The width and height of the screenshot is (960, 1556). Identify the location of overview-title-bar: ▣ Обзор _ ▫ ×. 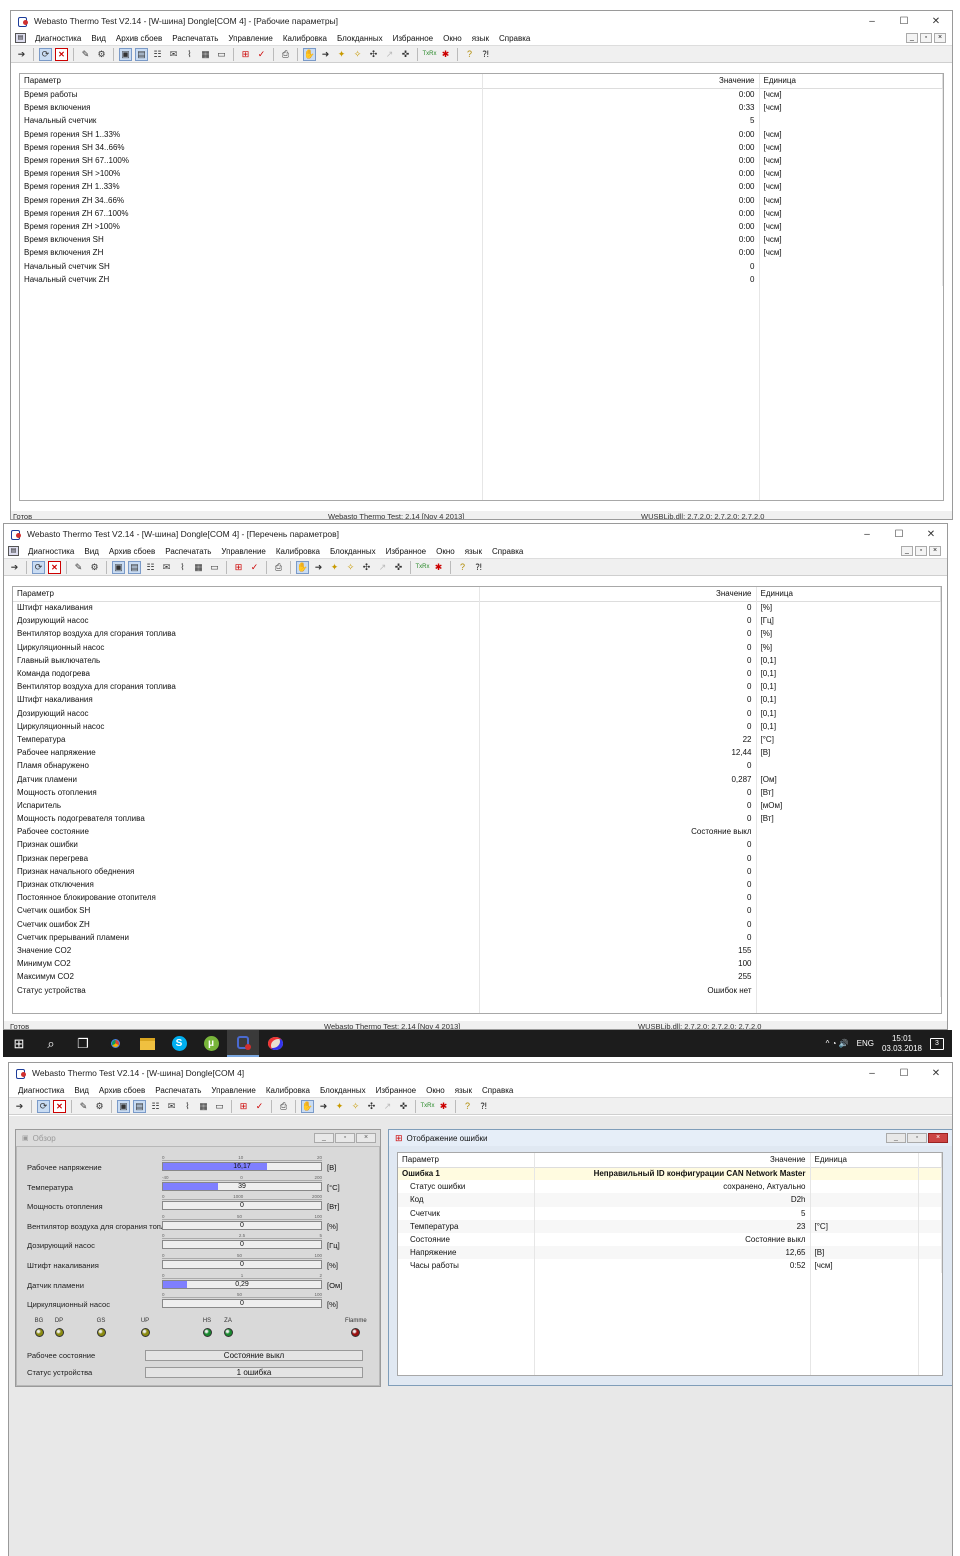
(198, 1138).